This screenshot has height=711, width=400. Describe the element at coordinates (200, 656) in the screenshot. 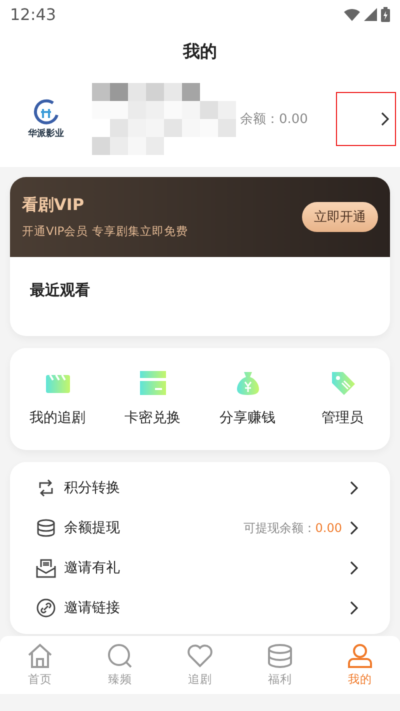

I see `heart-icon` at that location.